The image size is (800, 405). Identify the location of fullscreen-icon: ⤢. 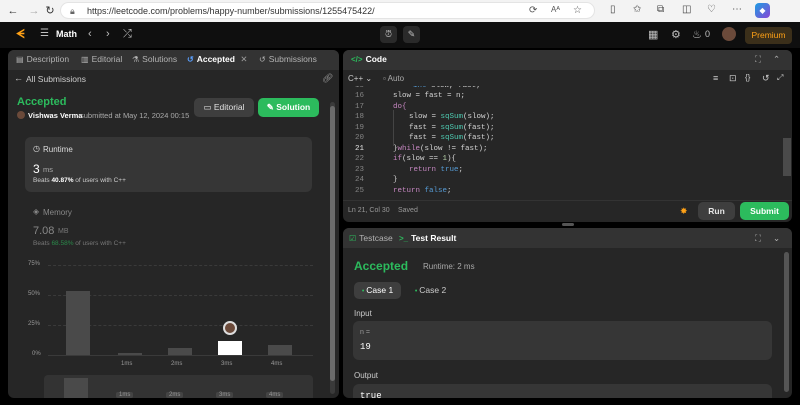
(780, 78).